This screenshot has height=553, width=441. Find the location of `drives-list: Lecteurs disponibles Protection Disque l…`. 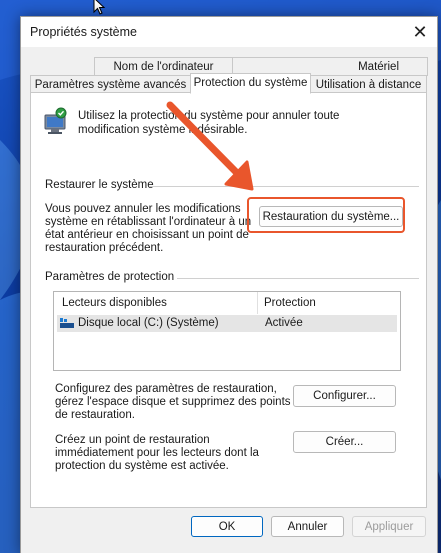

drives-list: Lecteurs disponibles Protection Disque l… is located at coordinates (227, 331).